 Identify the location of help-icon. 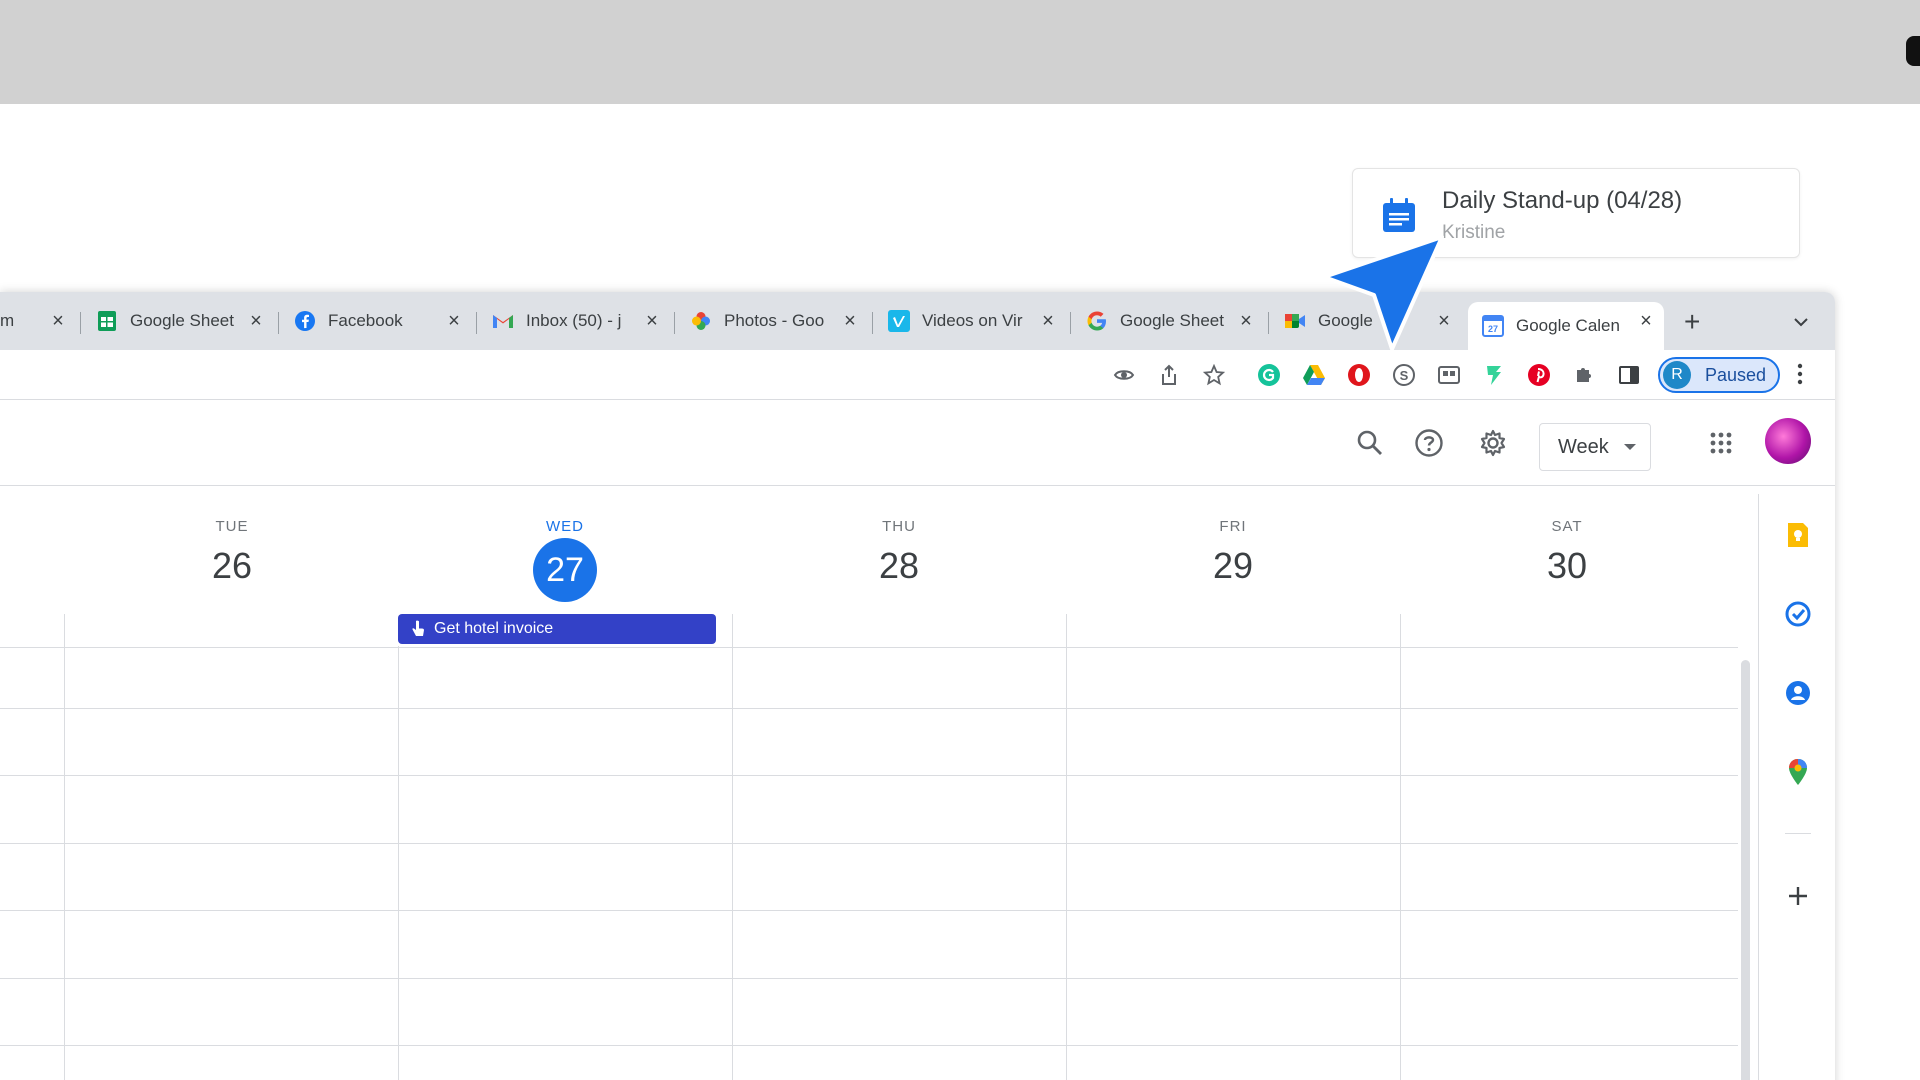
(1429, 443).